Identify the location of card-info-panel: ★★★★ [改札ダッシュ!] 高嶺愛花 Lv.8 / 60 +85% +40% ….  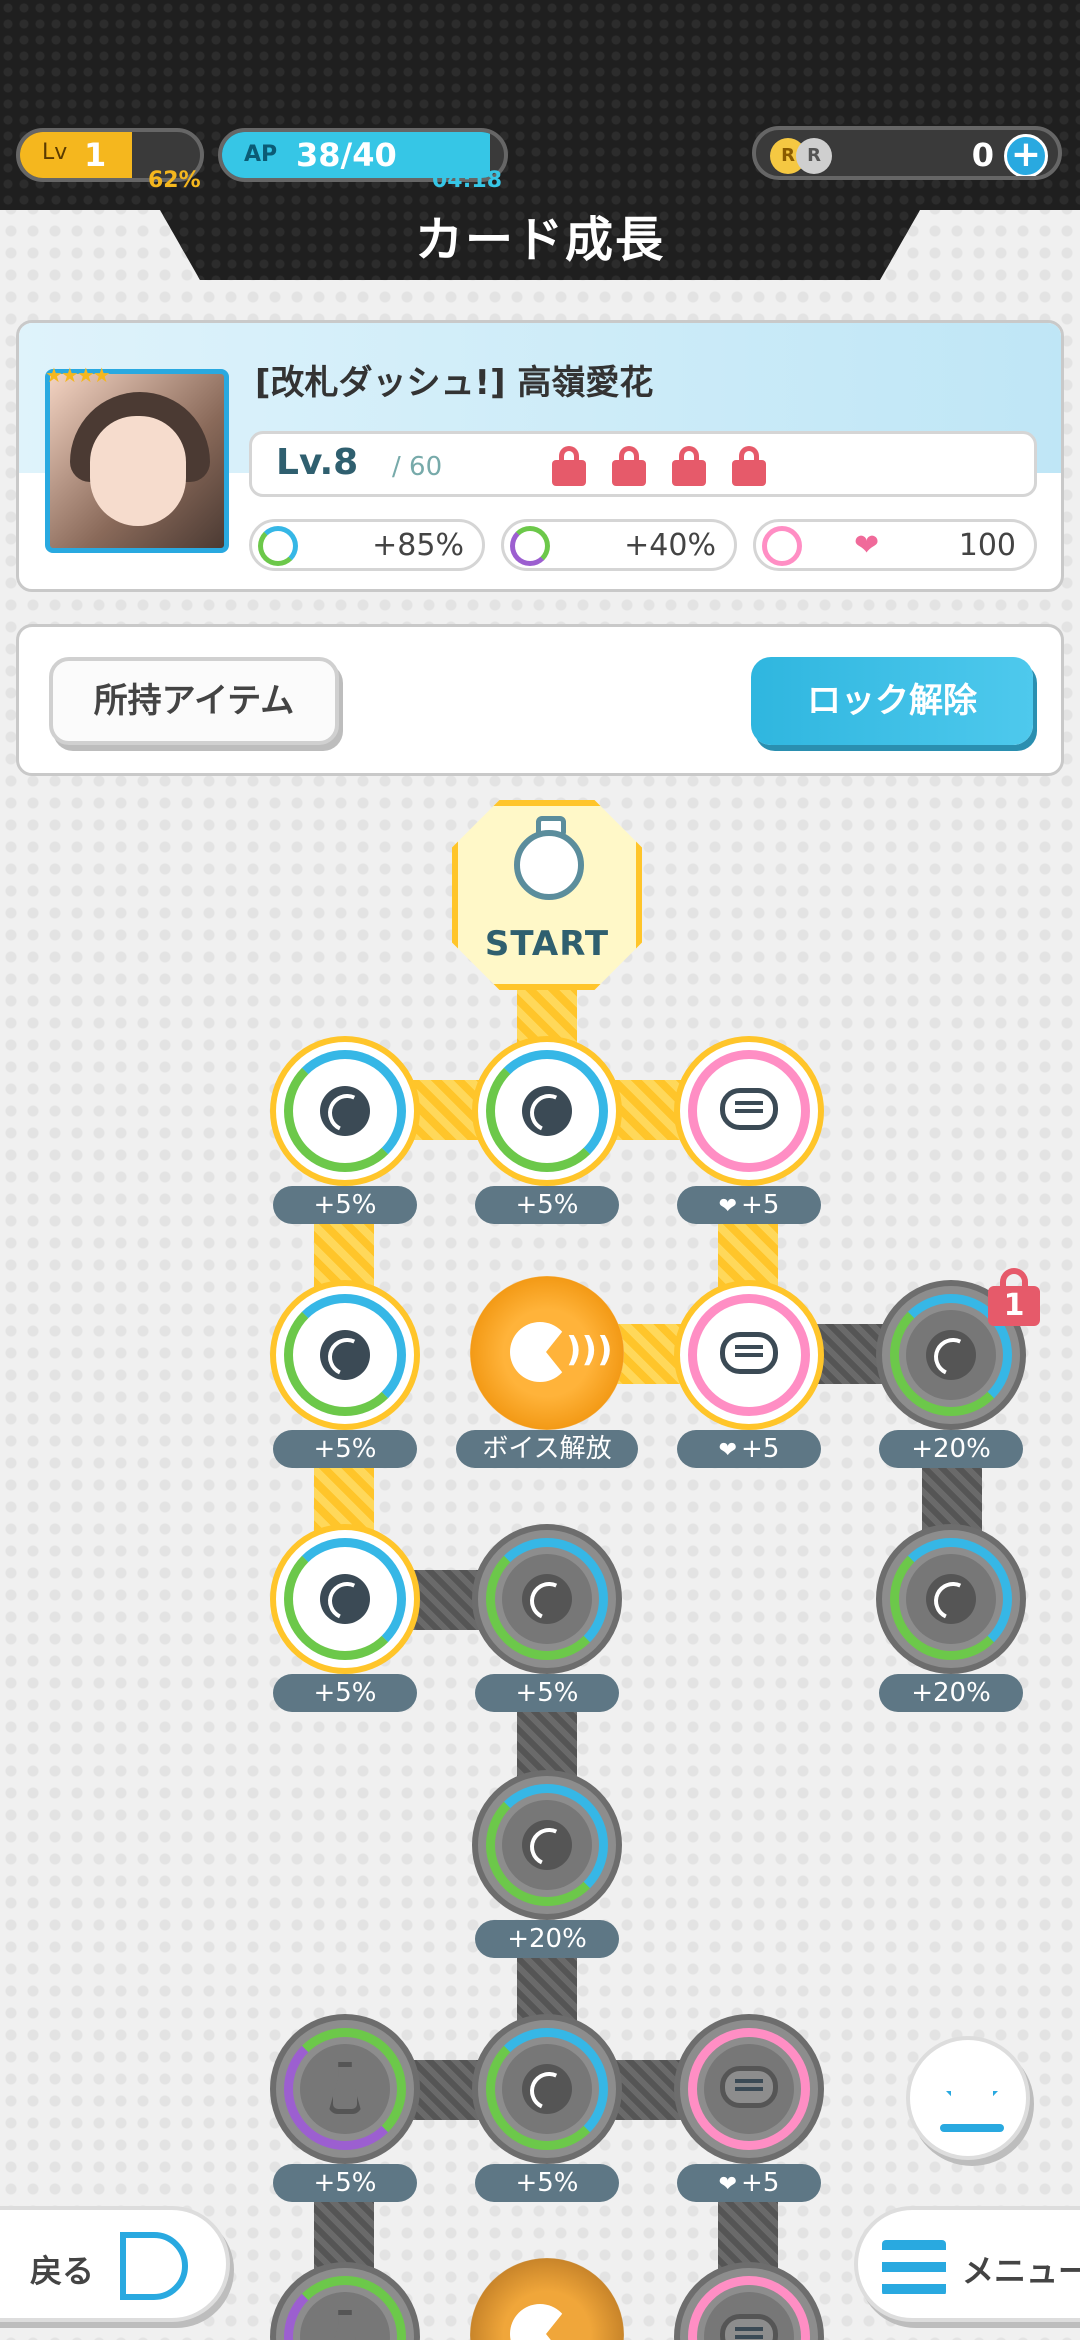
(540, 456).